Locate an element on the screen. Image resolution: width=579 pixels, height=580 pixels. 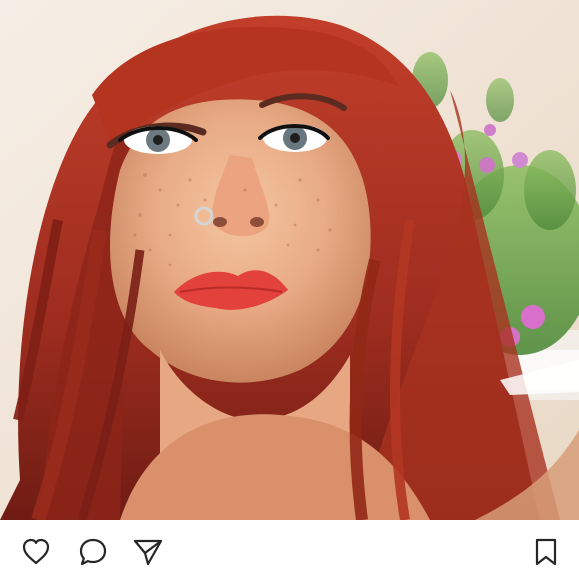
bookmark-outline-icon is located at coordinates (546, 552).